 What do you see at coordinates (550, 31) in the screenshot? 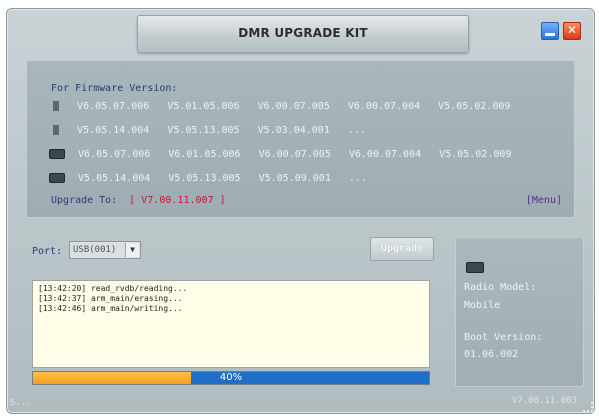
I see `minimize-button` at bounding box center [550, 31].